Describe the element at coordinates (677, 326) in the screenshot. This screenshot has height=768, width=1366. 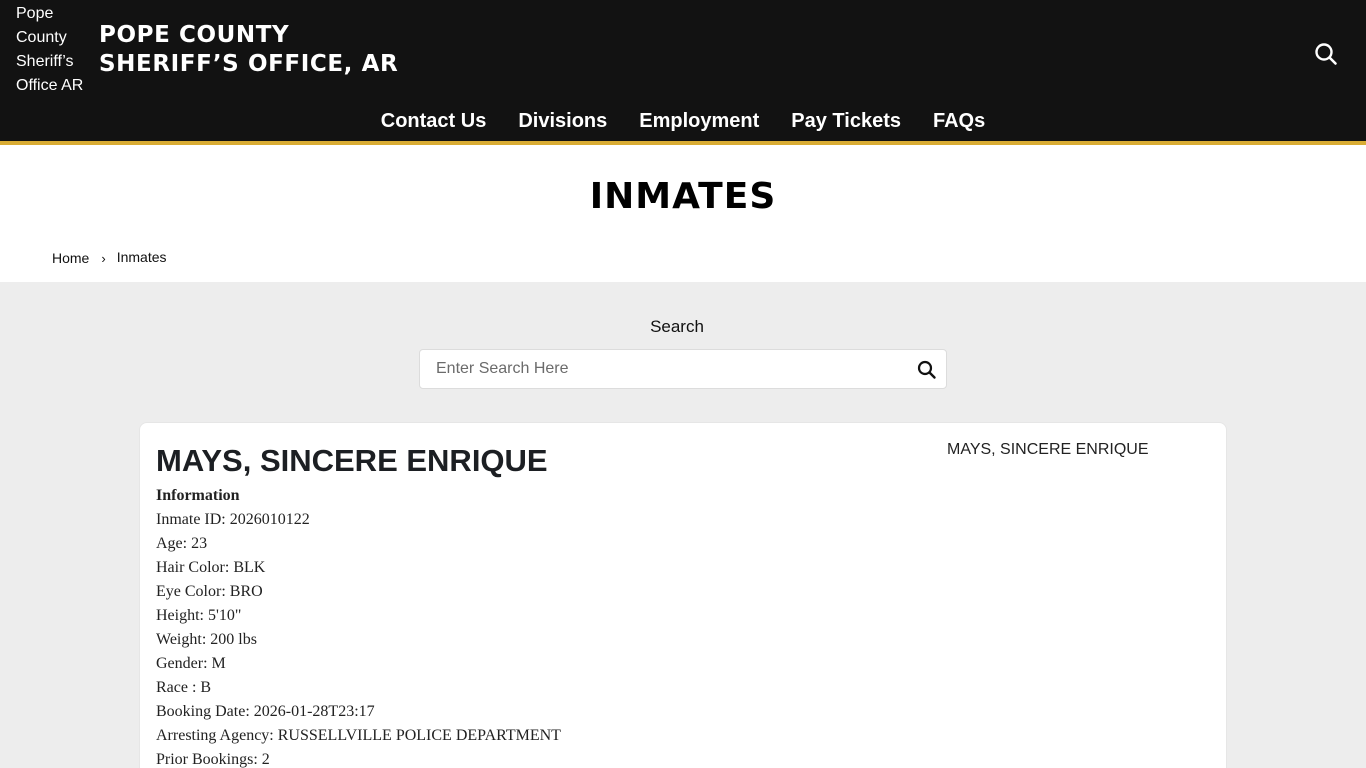
I see `search-label: Search` at that location.